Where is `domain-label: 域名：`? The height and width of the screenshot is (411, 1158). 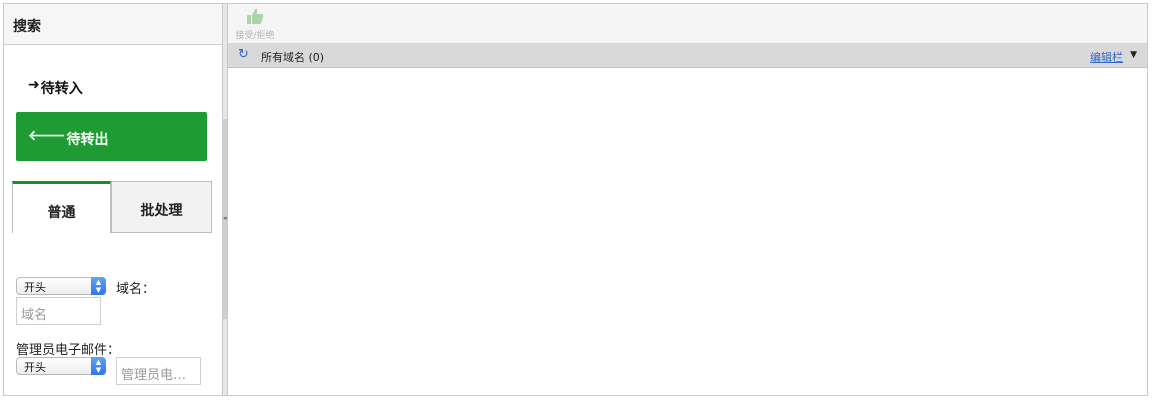
domain-label: 域名： is located at coordinates (136, 289).